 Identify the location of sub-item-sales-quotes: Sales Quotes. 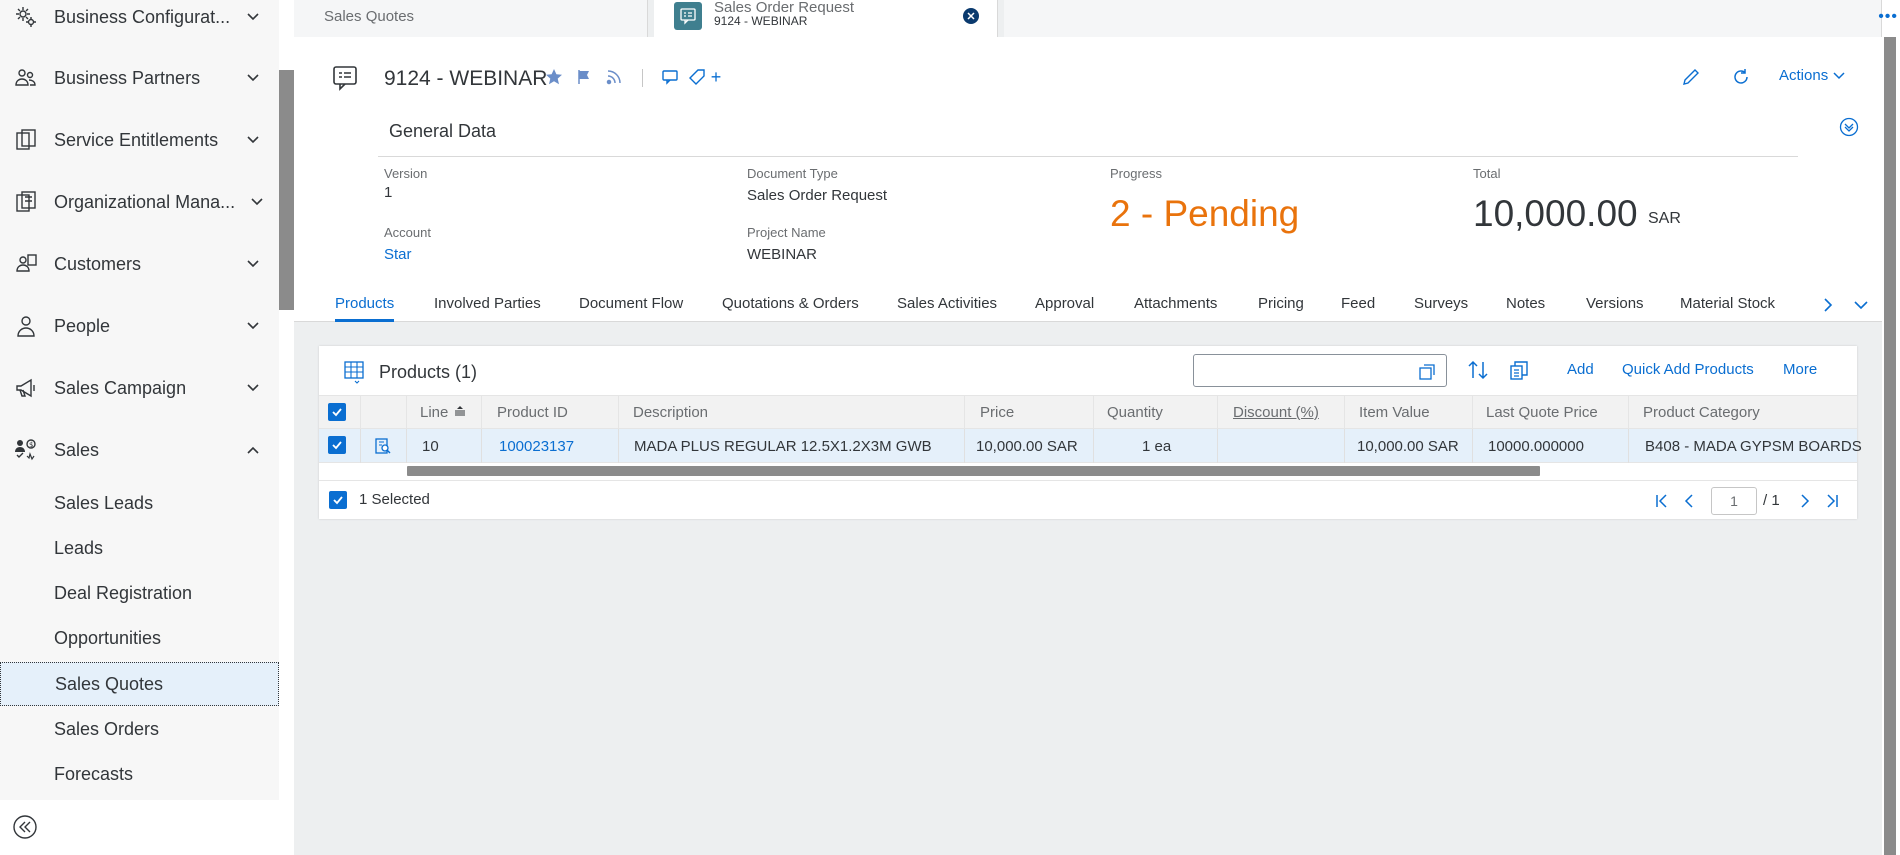
(139, 684).